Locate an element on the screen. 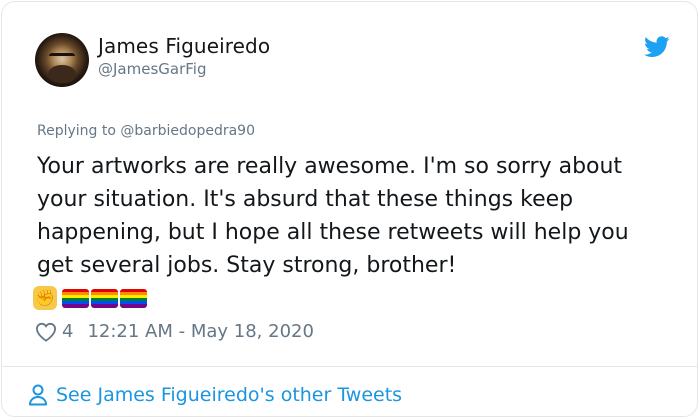  author-name: James Figueiredo is located at coordinates (184, 46).